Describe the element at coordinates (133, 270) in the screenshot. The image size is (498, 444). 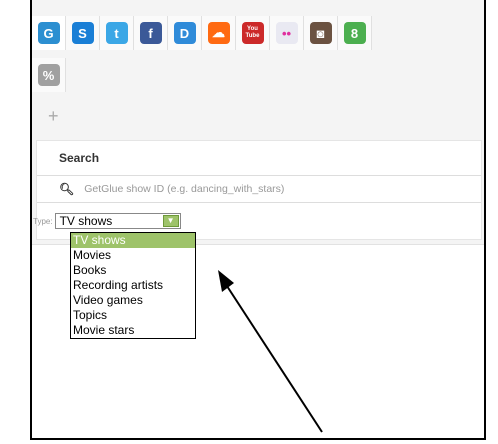
I see `type-option: Books` at that location.